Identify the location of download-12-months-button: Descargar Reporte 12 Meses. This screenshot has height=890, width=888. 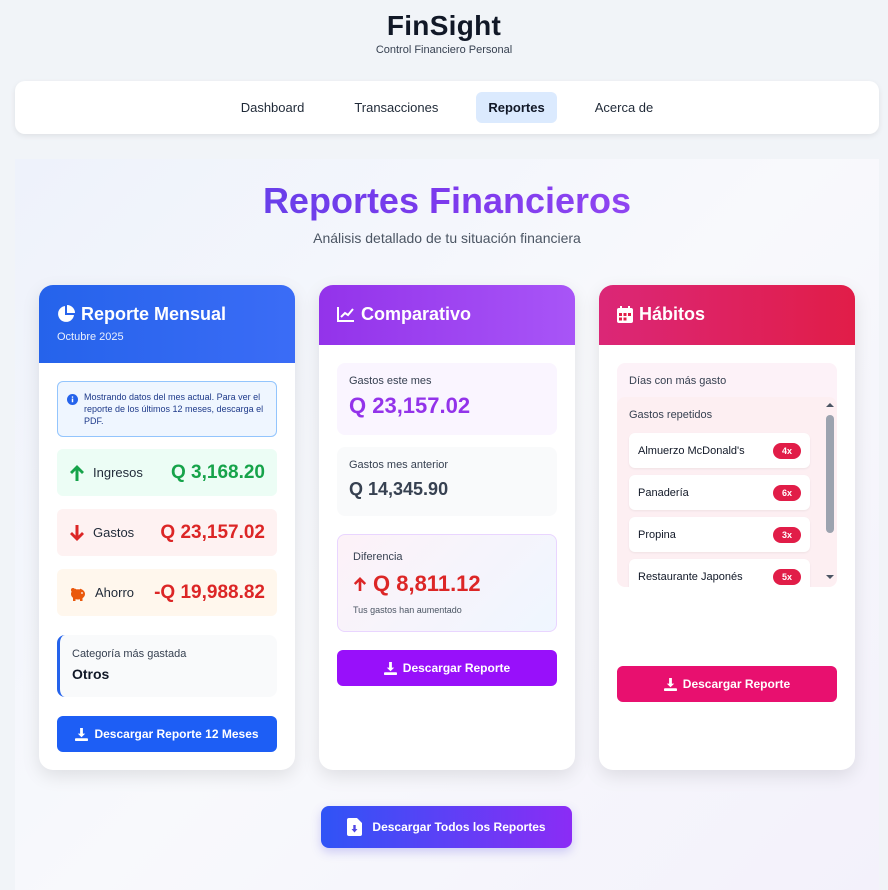
(167, 734).